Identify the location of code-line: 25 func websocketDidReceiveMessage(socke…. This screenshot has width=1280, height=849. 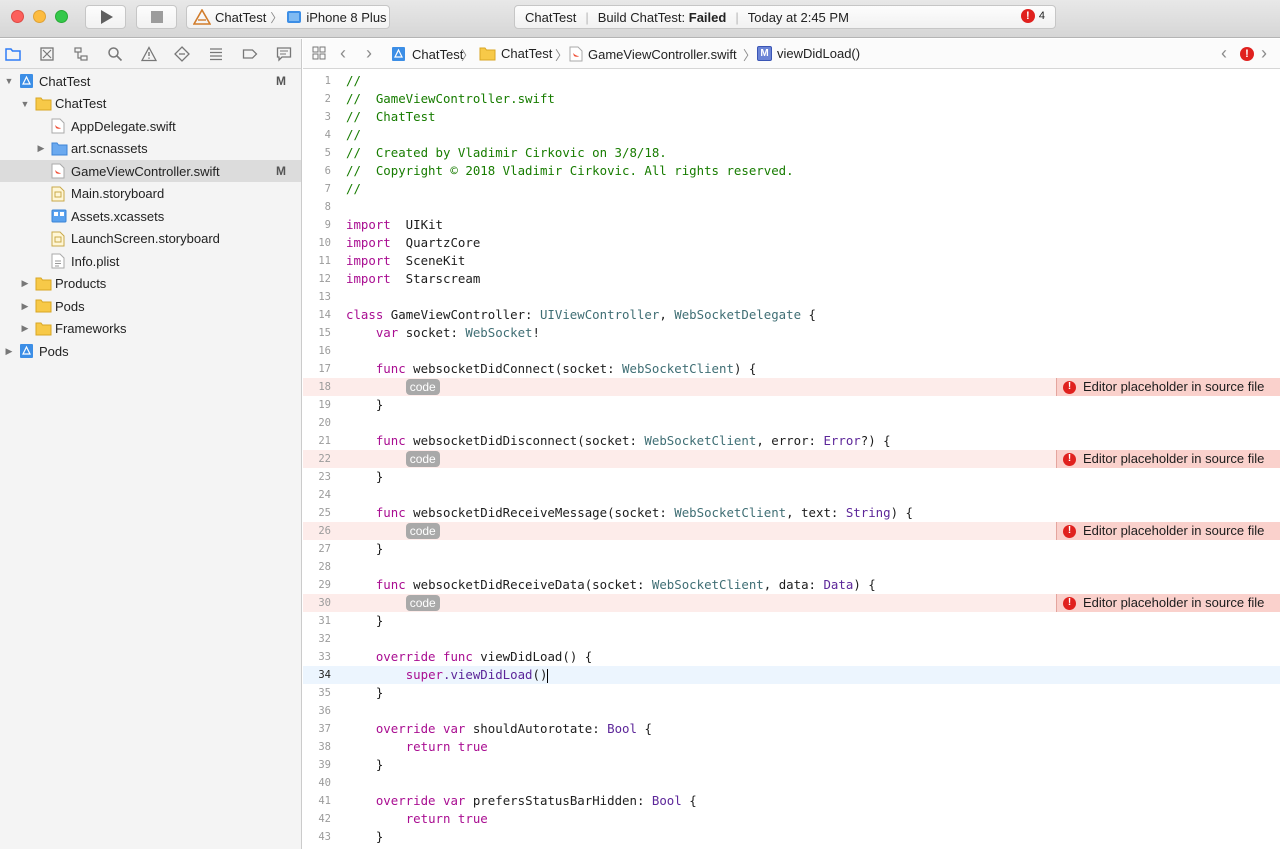
(791, 513).